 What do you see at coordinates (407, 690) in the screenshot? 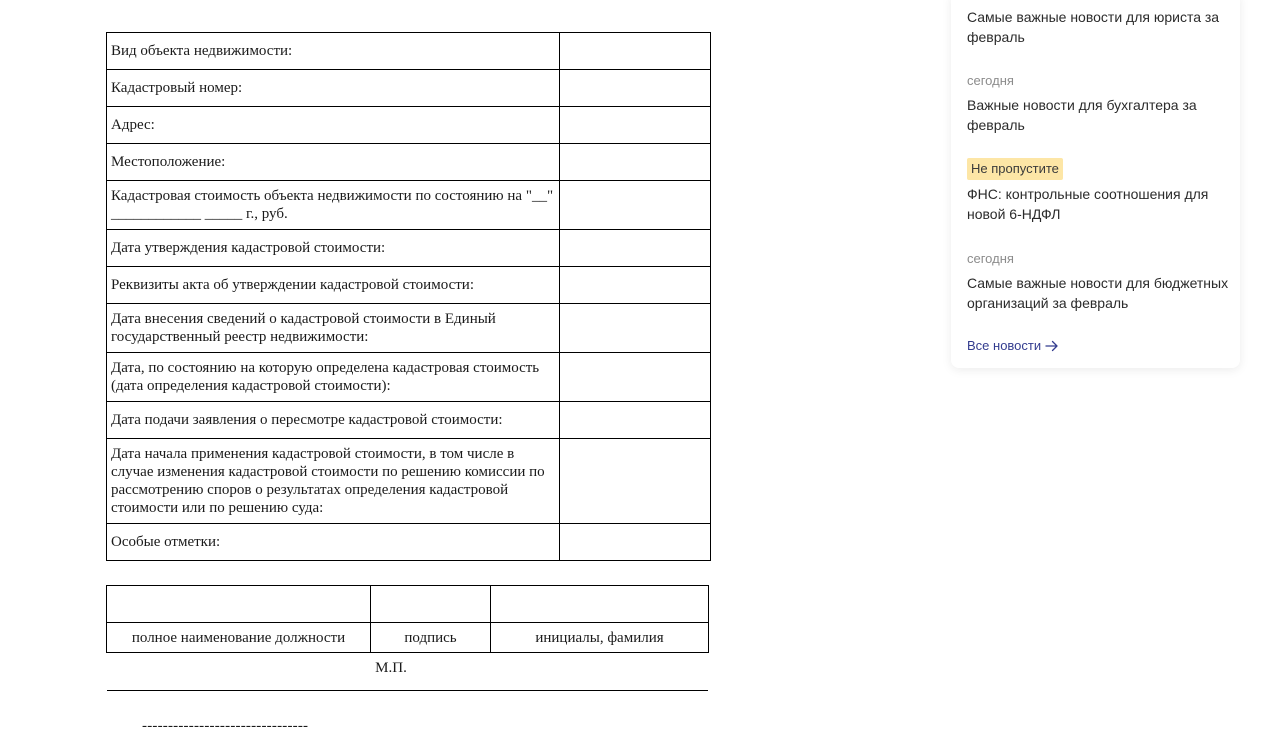
I see `divider-line` at bounding box center [407, 690].